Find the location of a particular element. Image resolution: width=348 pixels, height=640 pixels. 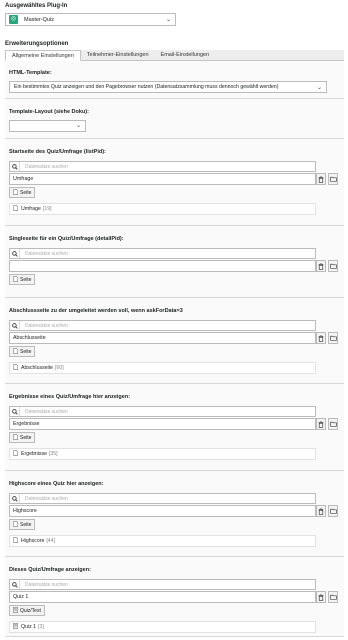

html-template-label: HTML-Template: is located at coordinates (30, 73).